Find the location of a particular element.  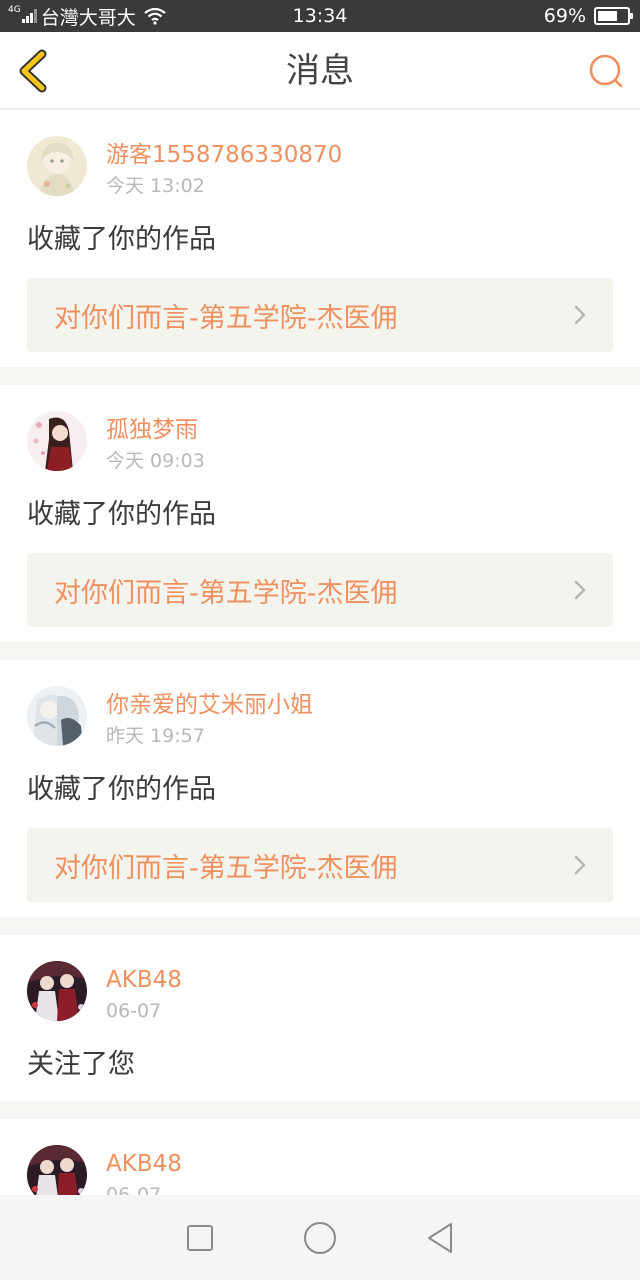

user-meta: 游客1558786330870 今天 13:02 is located at coordinates (224, 168).